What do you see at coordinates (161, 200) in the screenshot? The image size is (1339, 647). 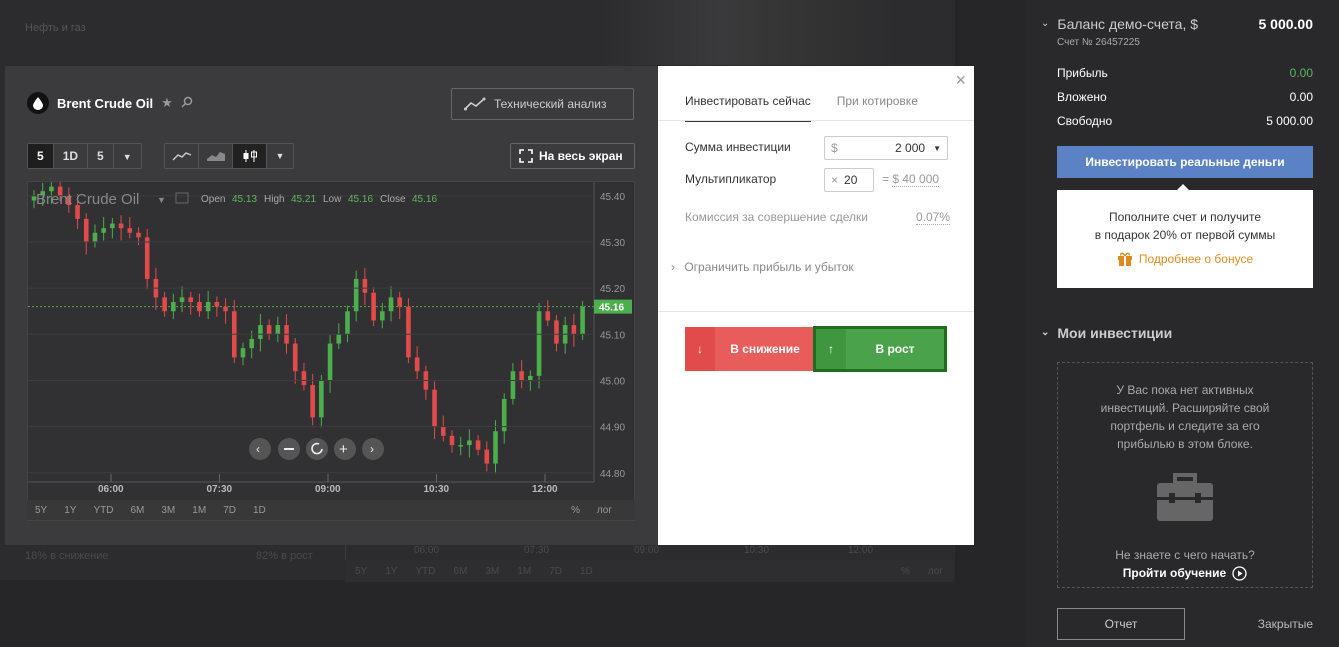 I see `chart-title-chevron-icon: ▼` at bounding box center [161, 200].